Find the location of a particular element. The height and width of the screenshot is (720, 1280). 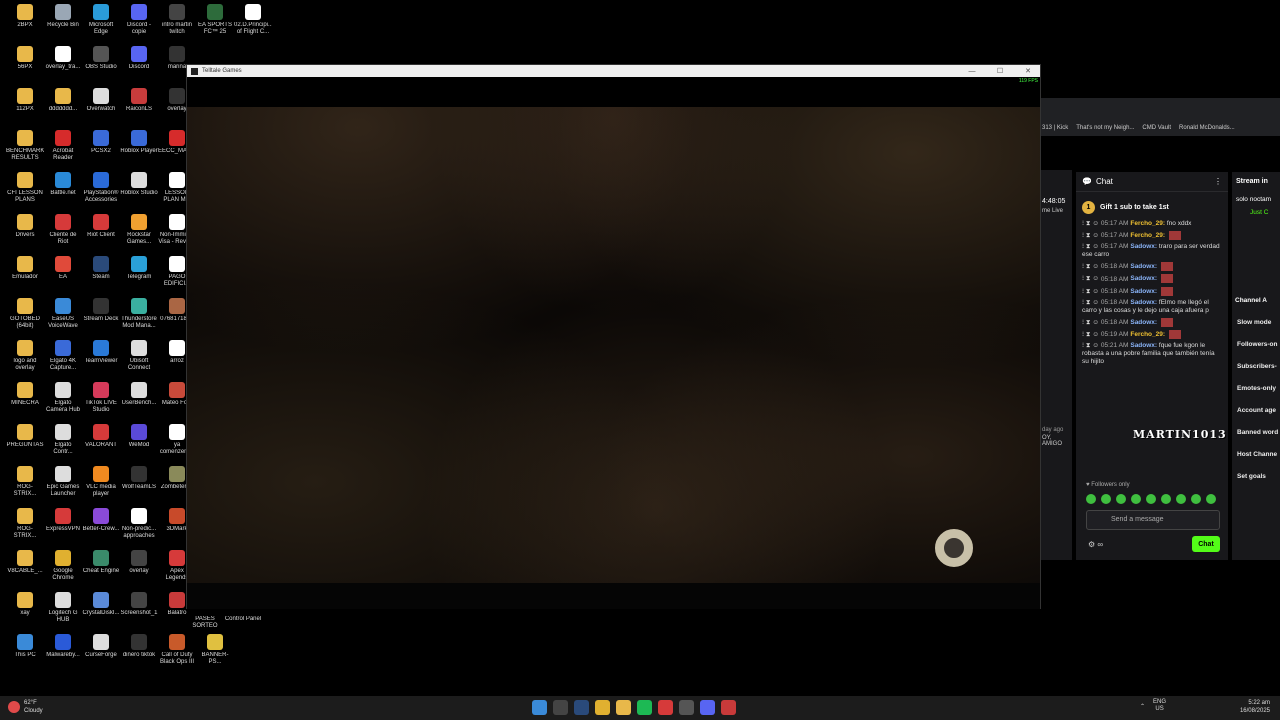

desktop-shortcut: OBS Studio is located at coordinates (101, 58).